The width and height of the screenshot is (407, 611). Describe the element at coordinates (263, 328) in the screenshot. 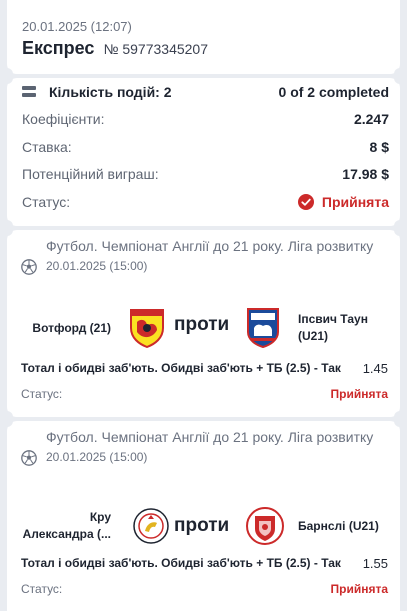

I see `ipswich-crest-icon` at that location.